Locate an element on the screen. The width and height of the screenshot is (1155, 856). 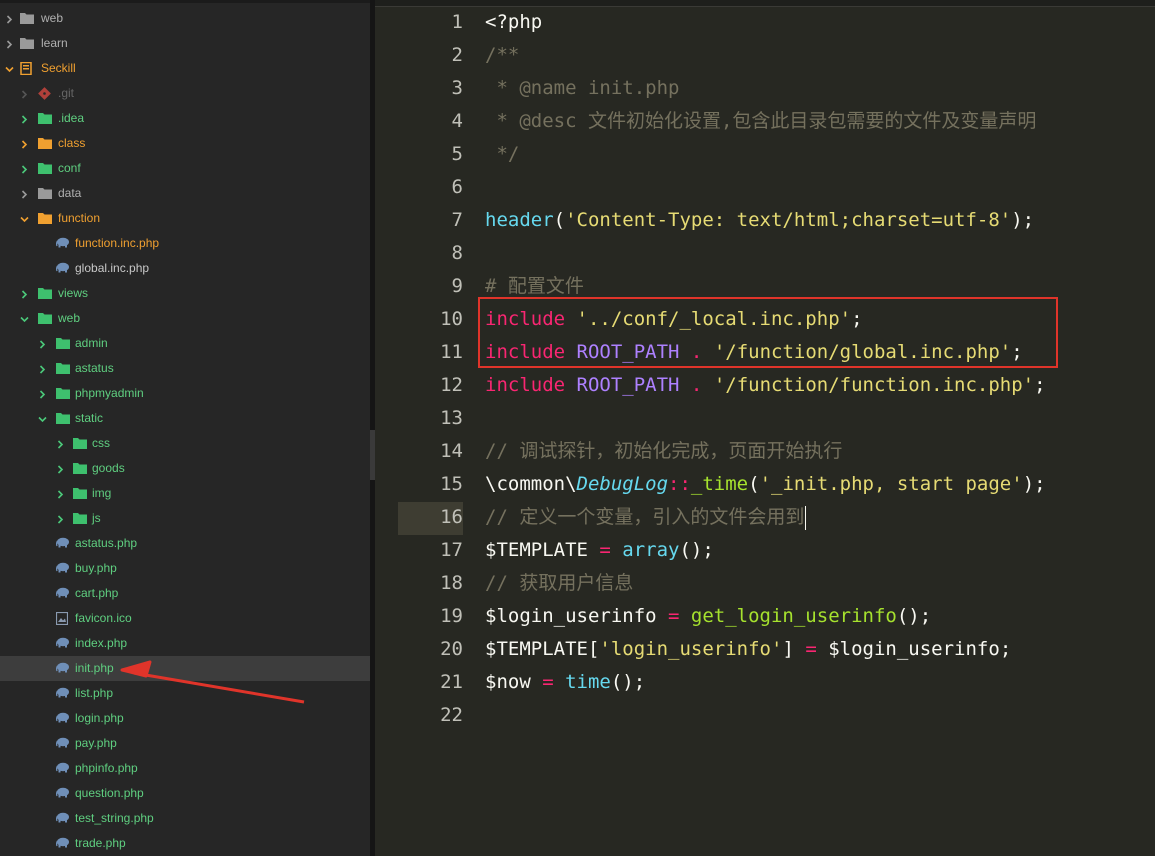
tree-item-img: img is located at coordinates (185, 493).